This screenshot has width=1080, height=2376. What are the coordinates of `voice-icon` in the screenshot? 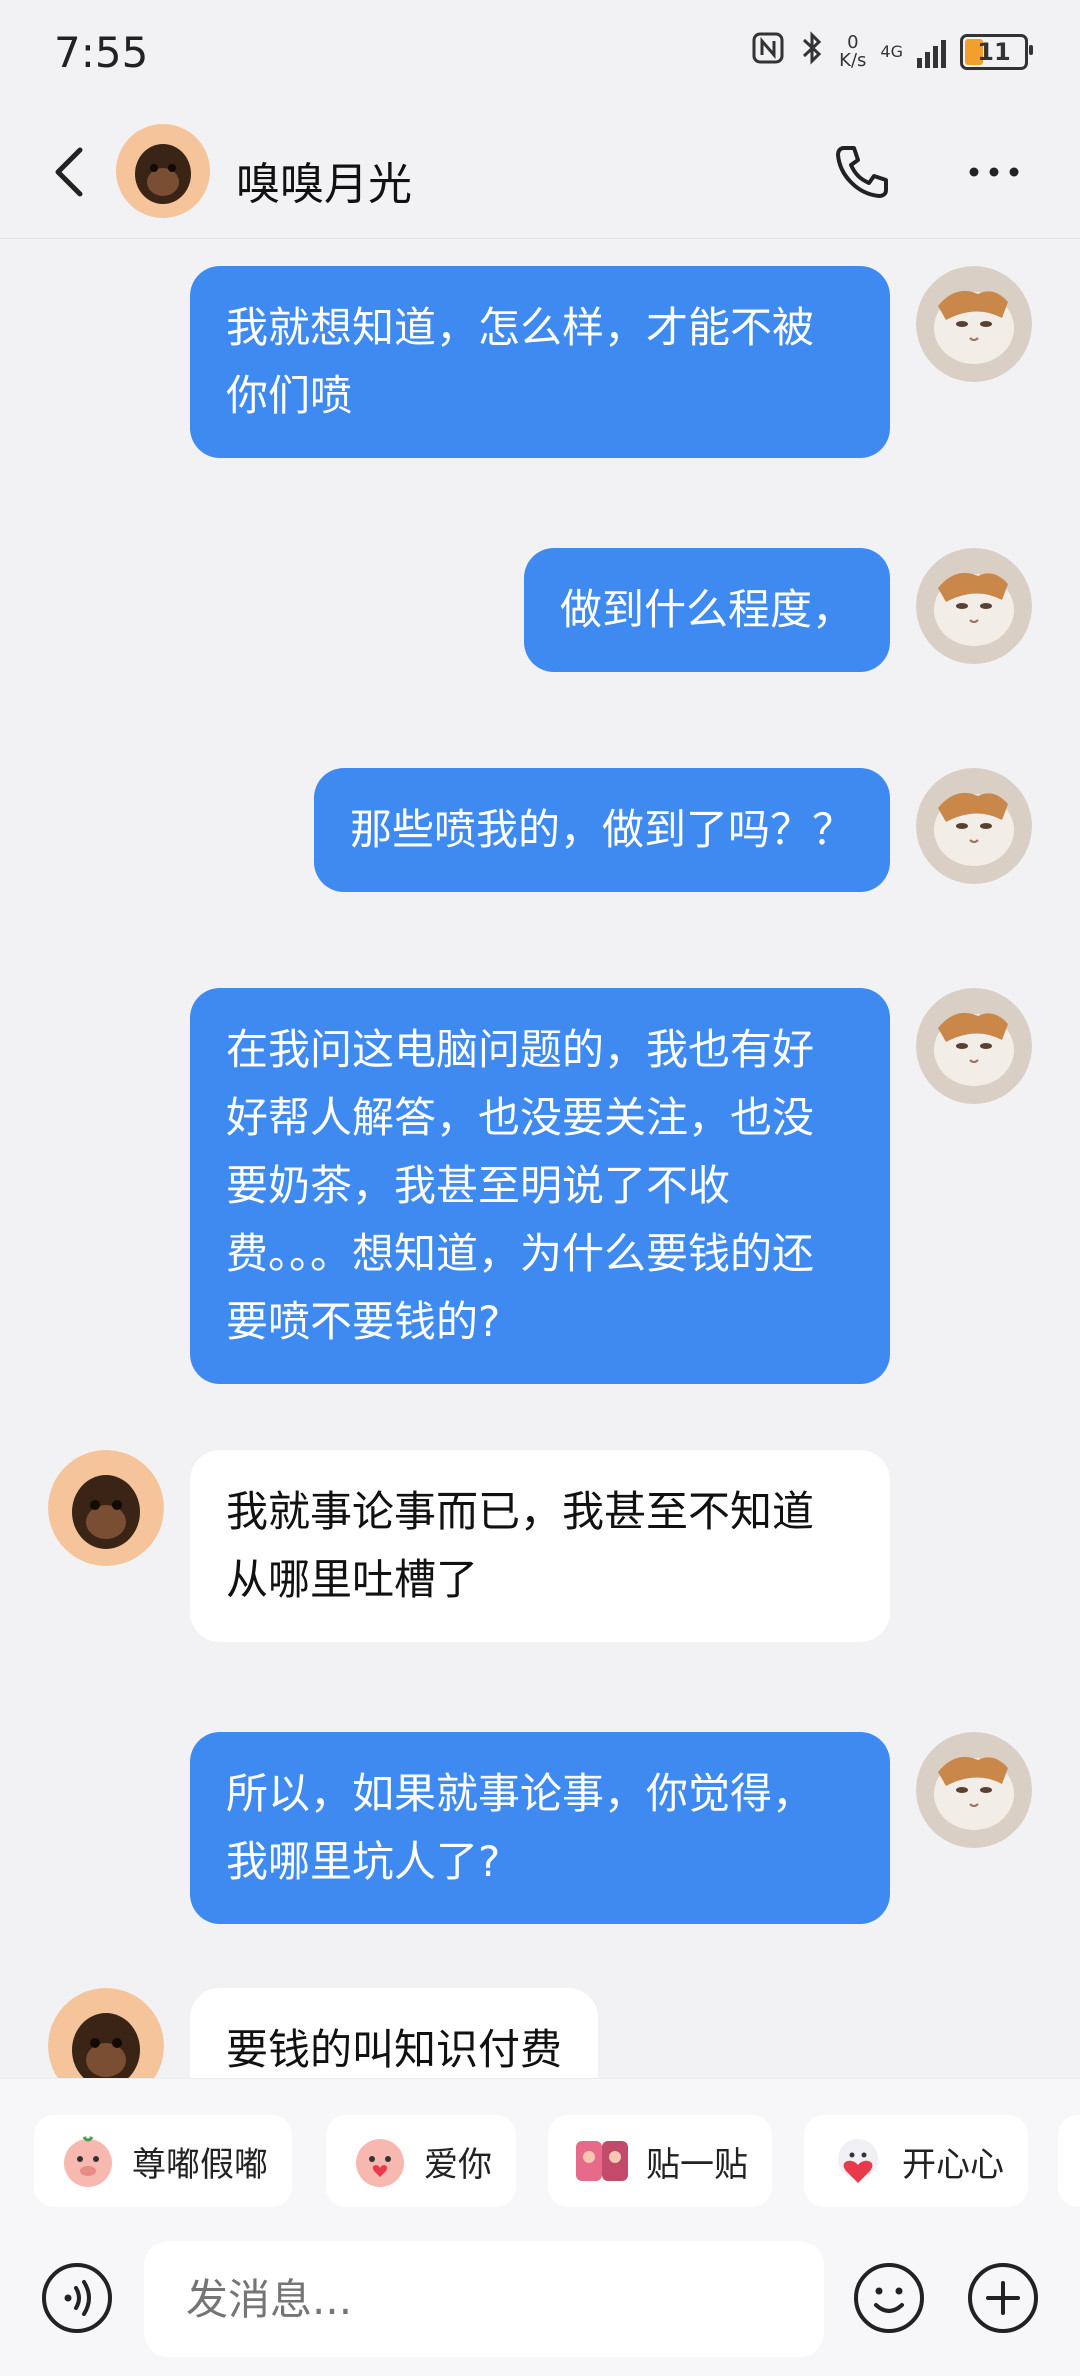 It's located at (77, 2298).